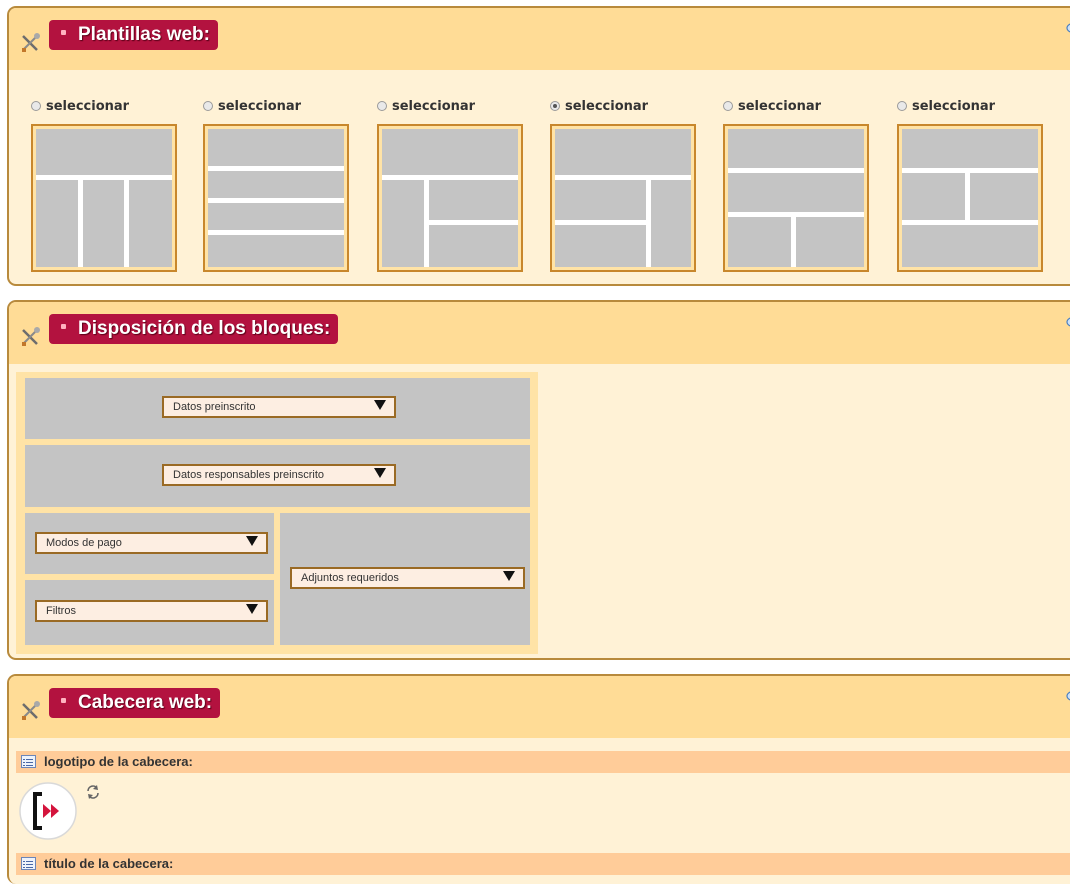 The image size is (1070, 884). I want to click on template-option-1: seleccionar, so click(106, 184).